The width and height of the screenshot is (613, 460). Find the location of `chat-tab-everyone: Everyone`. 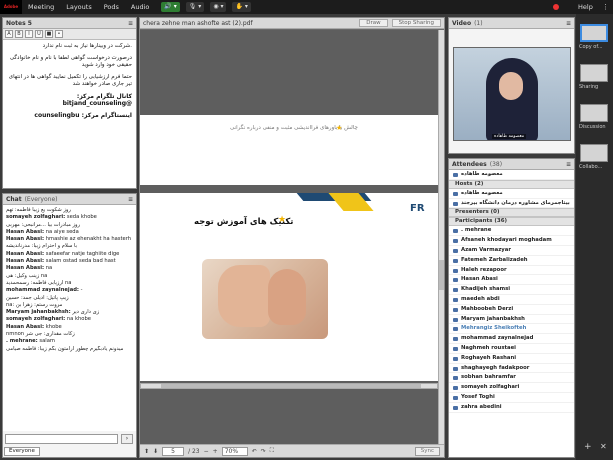

chat-tab-everyone: Everyone is located at coordinates (22, 451).